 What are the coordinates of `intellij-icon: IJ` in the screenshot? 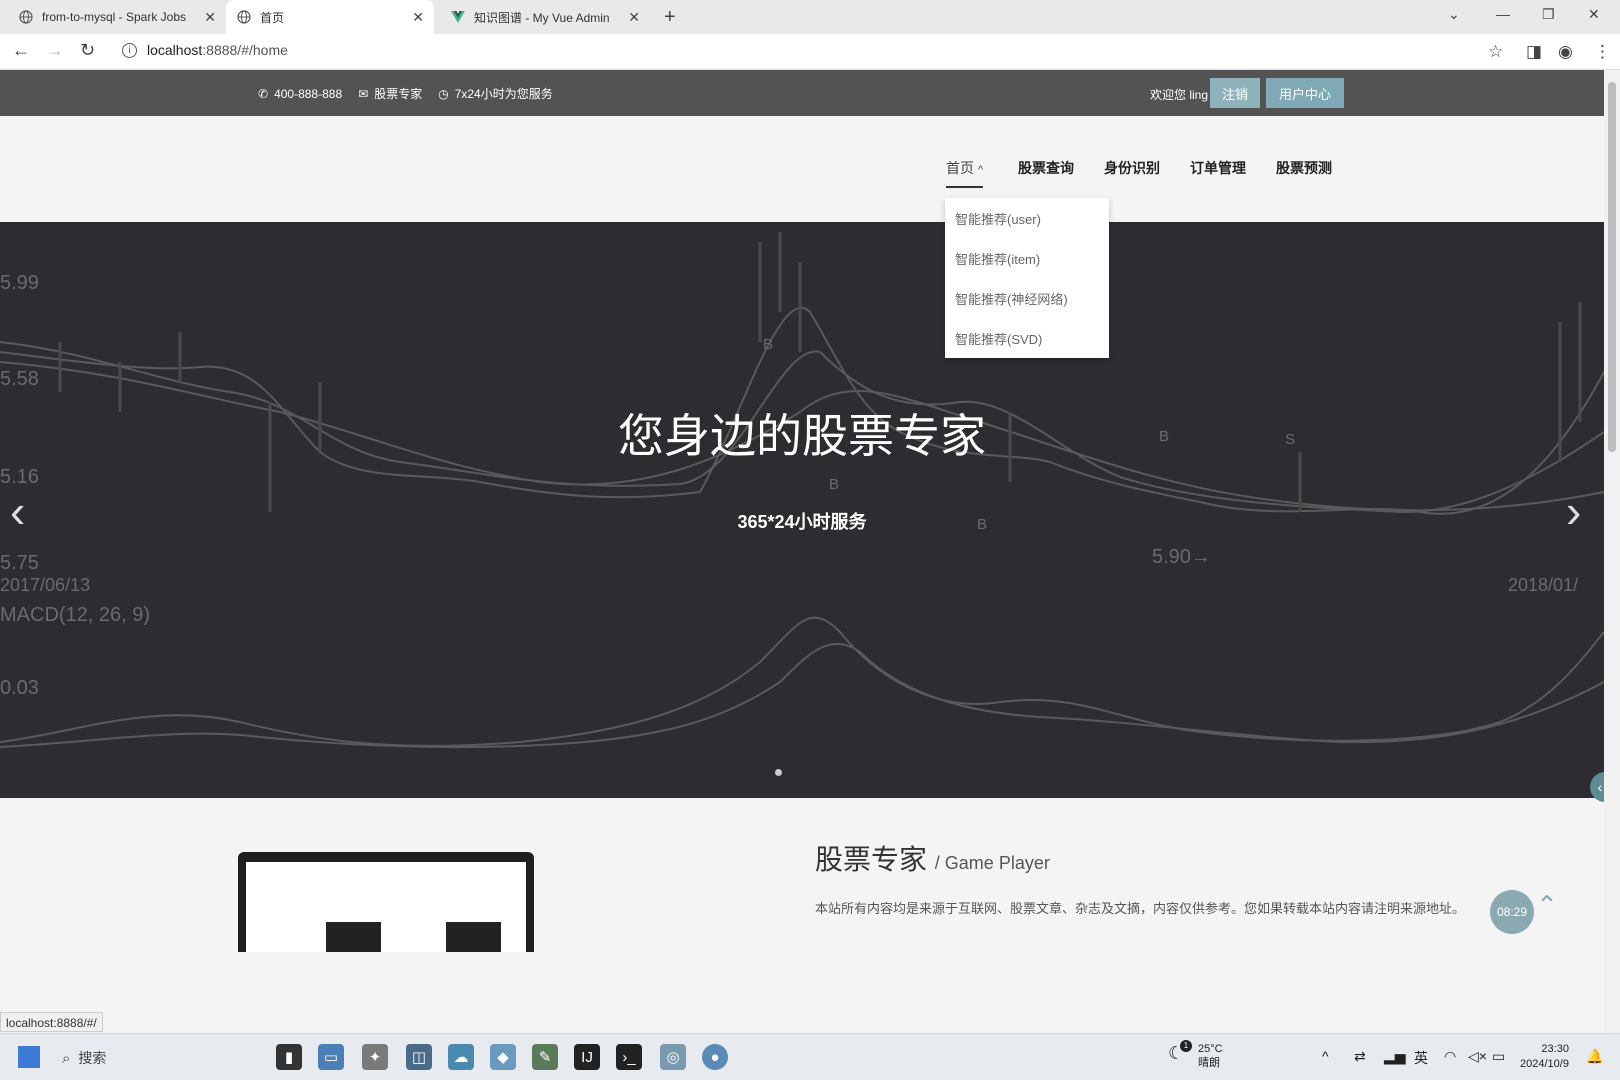 It's located at (587, 1057).